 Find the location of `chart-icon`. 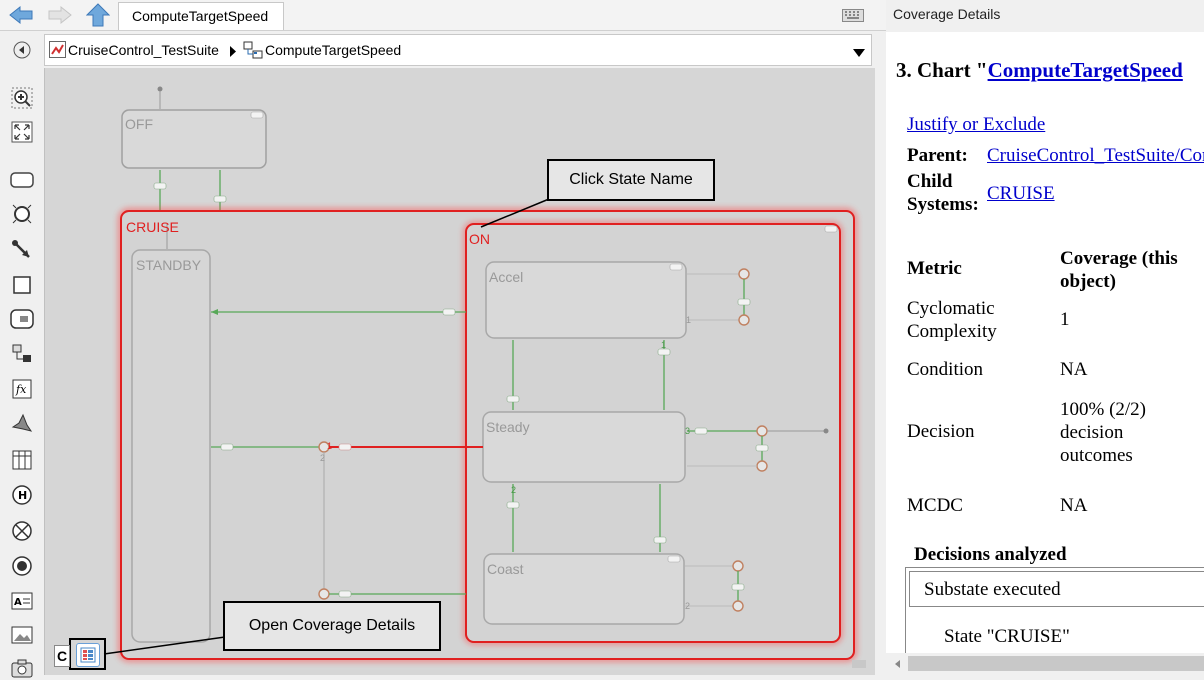

chart-icon is located at coordinates (253, 51).